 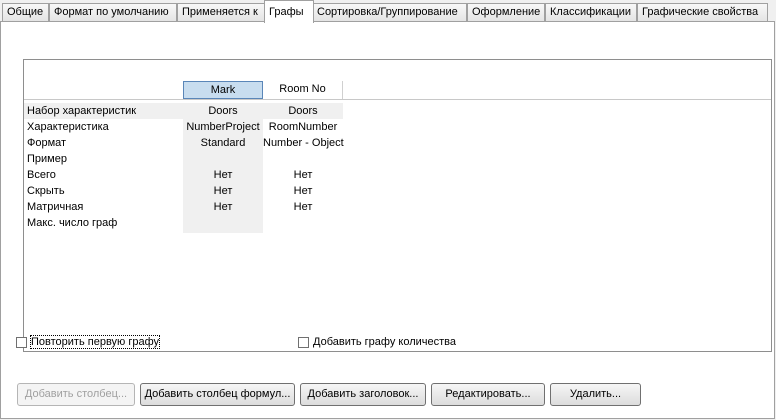 I want to click on column-header-room-no: Room No, so click(x=303, y=90).